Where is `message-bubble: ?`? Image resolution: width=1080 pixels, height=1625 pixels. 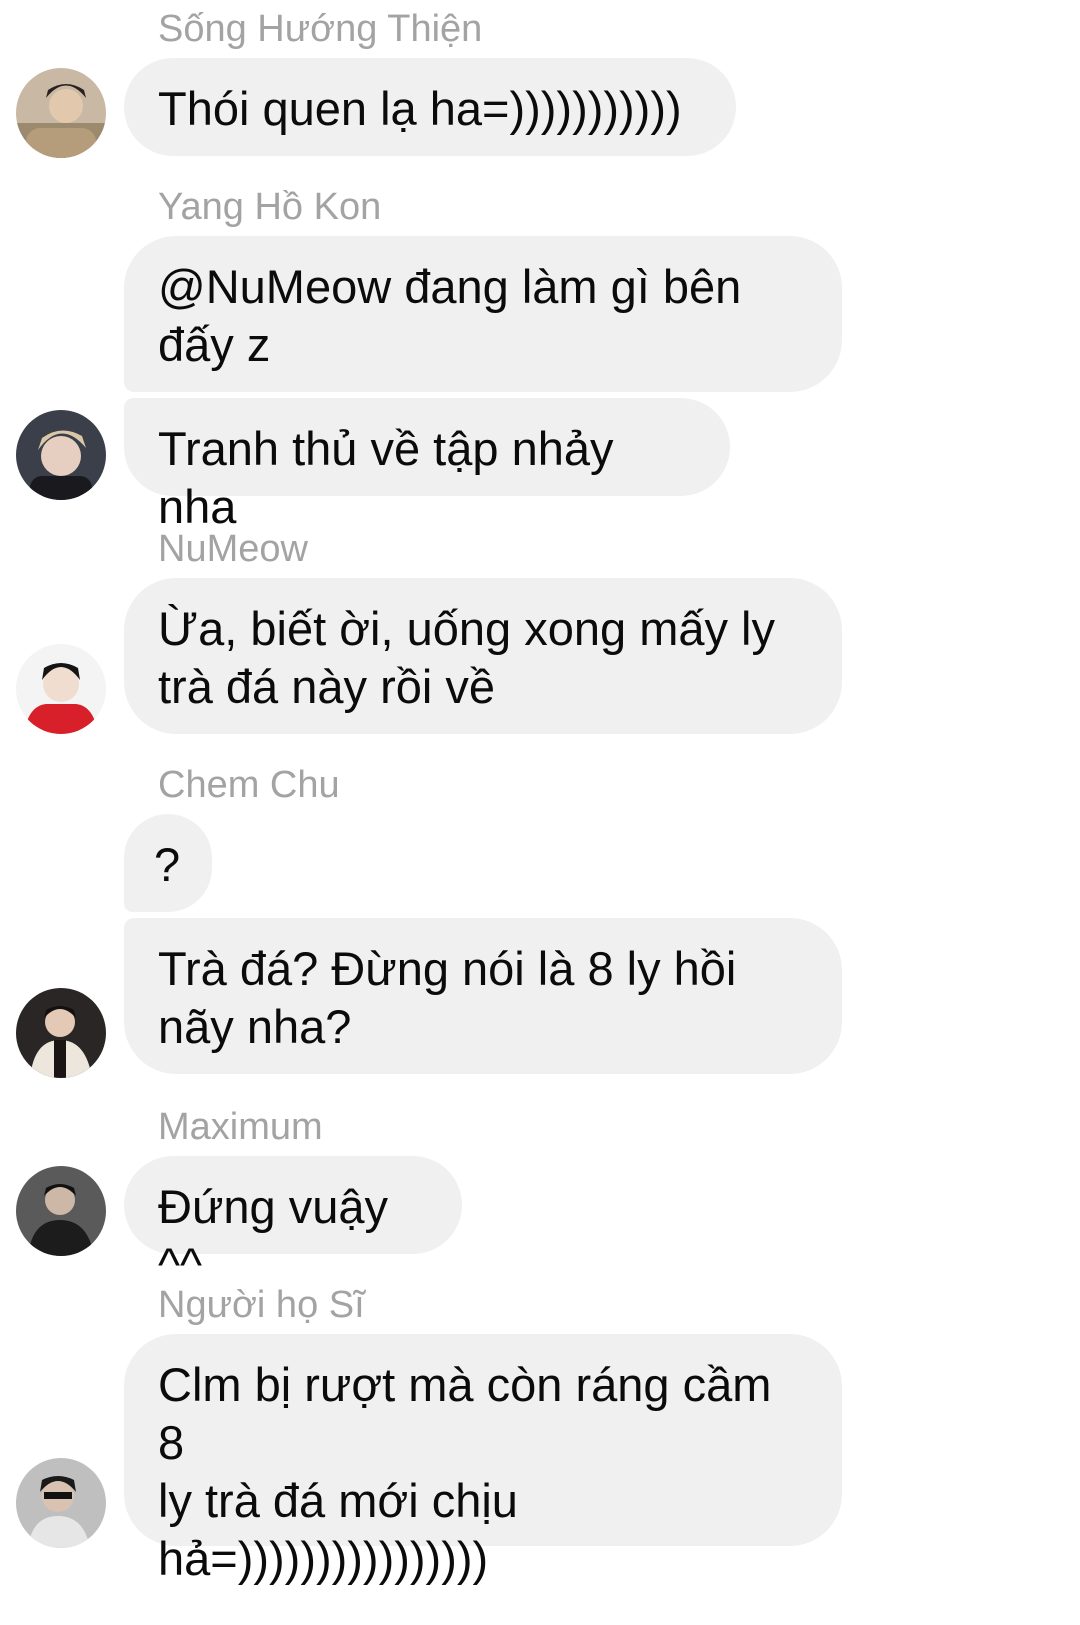 message-bubble: ? is located at coordinates (168, 863).